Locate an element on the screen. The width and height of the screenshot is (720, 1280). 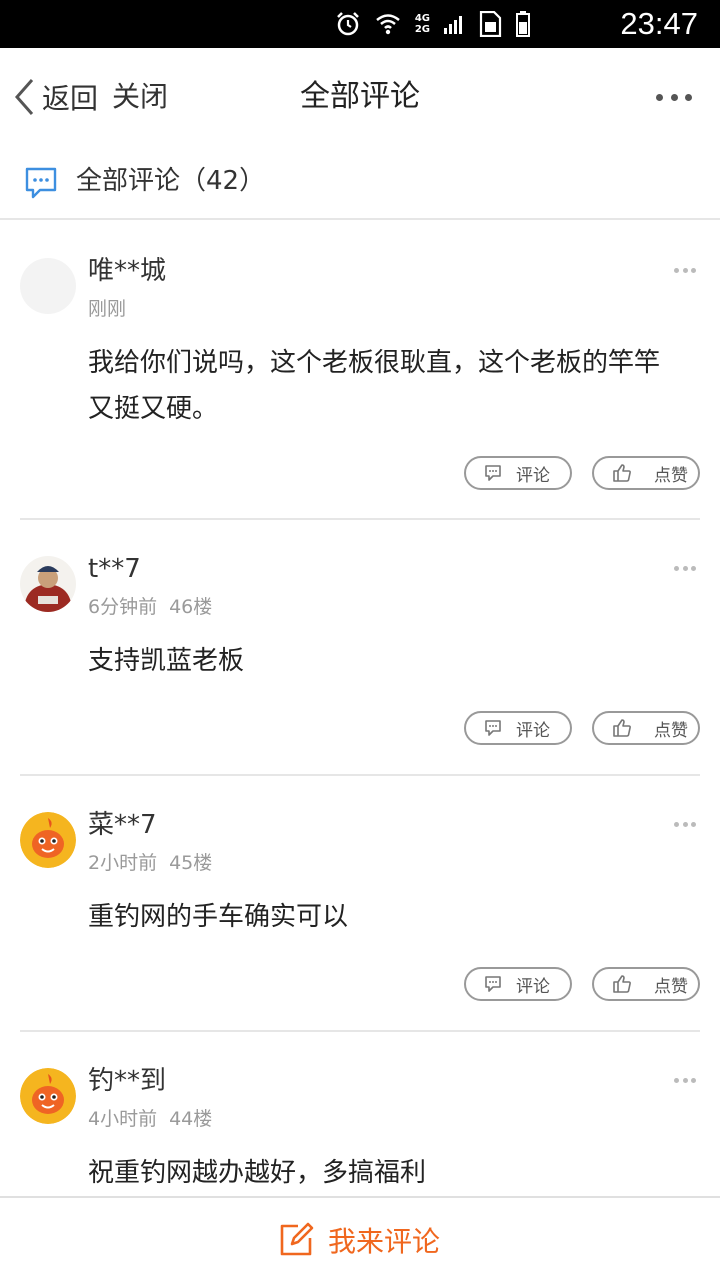
network-type: 4G 2G is located at coordinates (422, 24).